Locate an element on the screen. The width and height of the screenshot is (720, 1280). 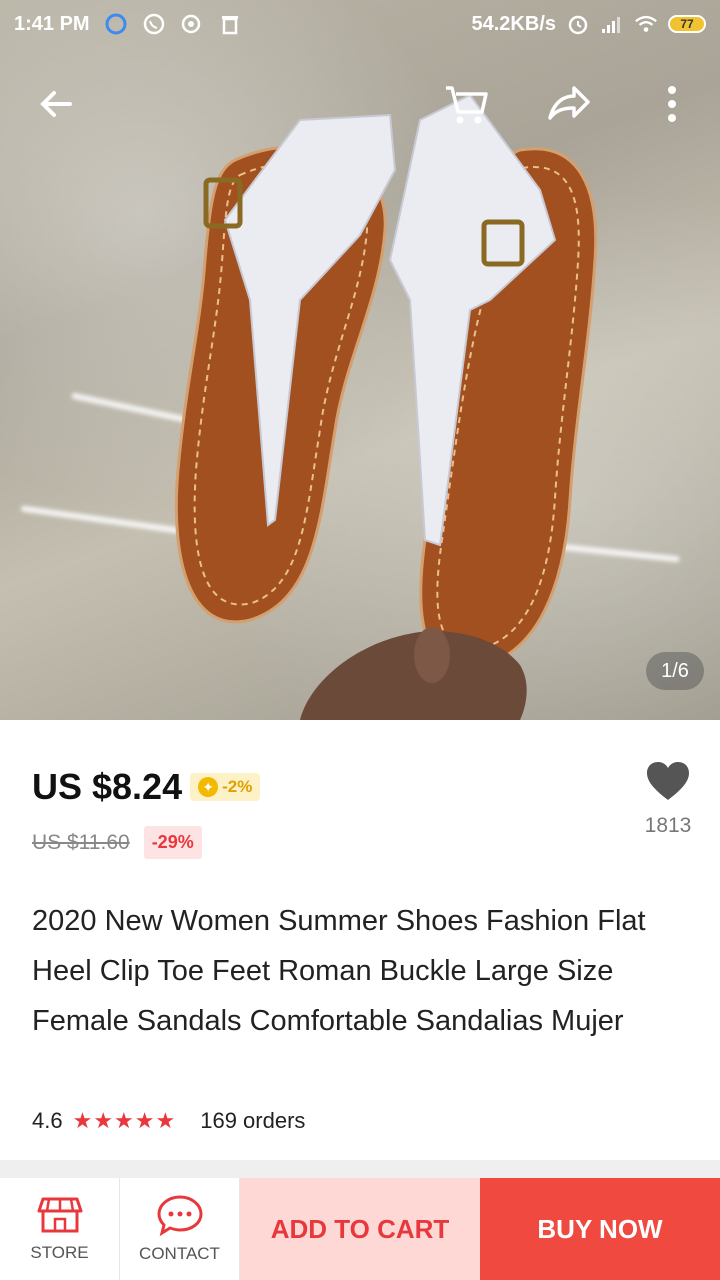
store-label: STORE is located at coordinates (59, 1252).